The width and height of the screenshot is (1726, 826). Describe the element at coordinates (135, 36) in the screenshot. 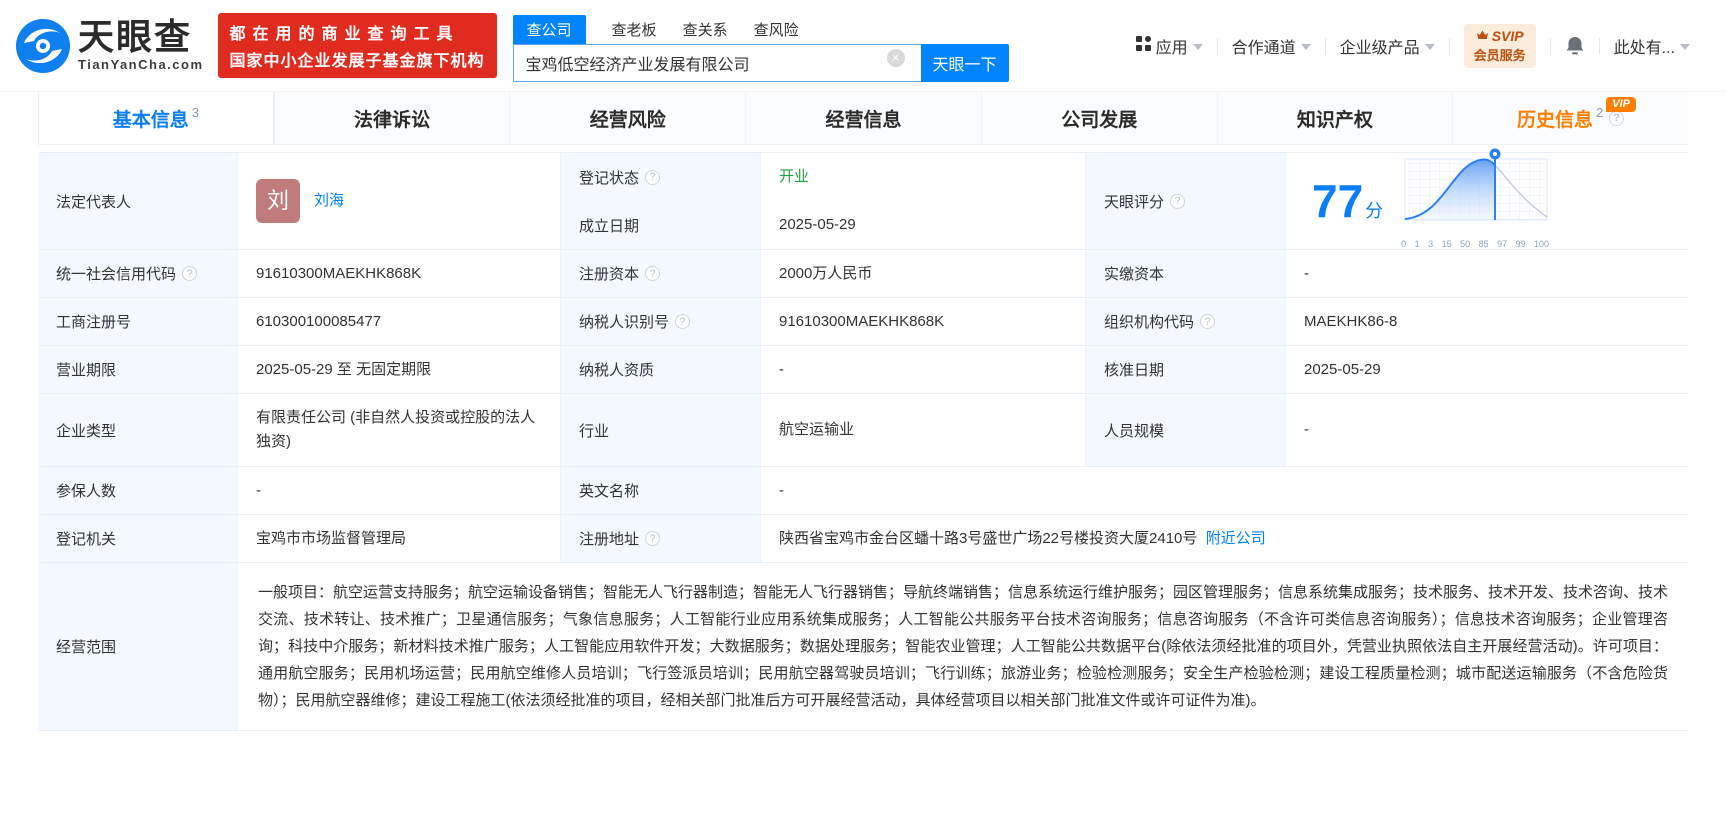

I see `brand-name: 天眼查` at that location.